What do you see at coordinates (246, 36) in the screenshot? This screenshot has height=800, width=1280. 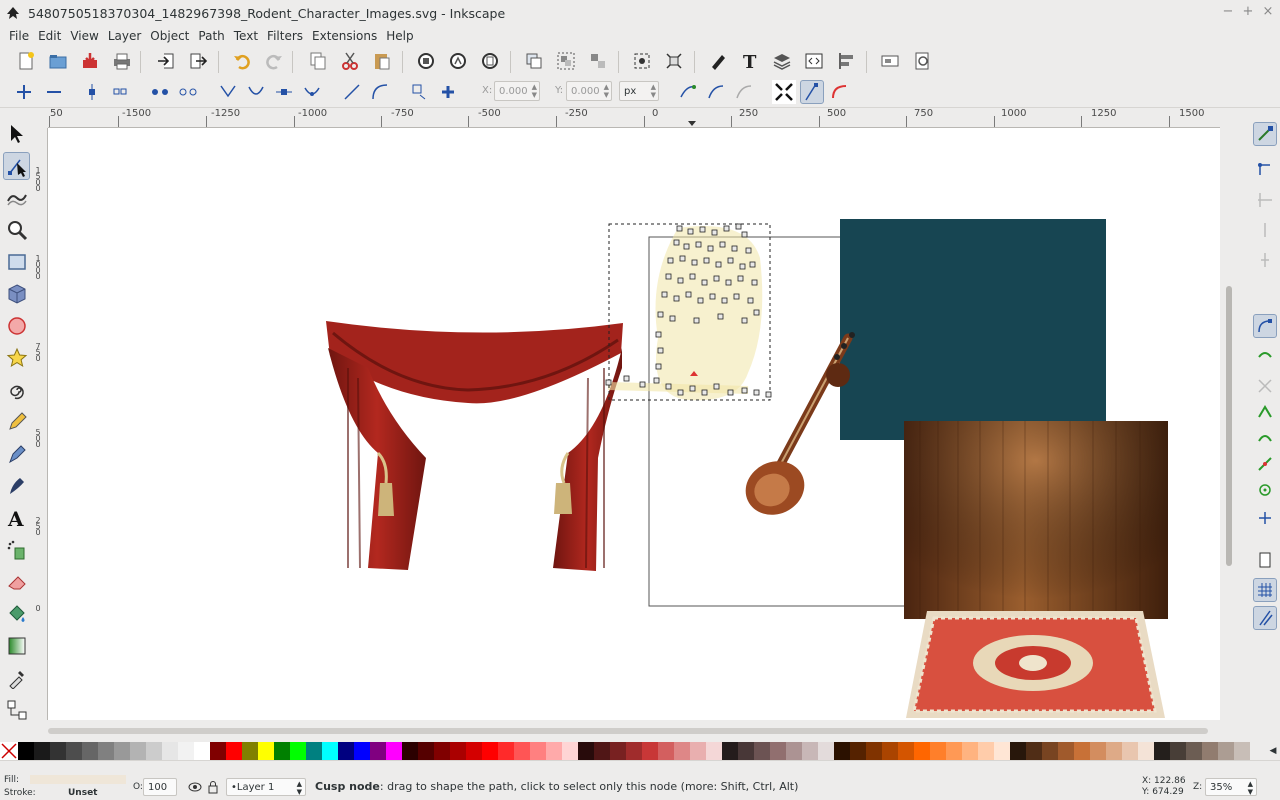 I see `menu-text: Text` at bounding box center [246, 36].